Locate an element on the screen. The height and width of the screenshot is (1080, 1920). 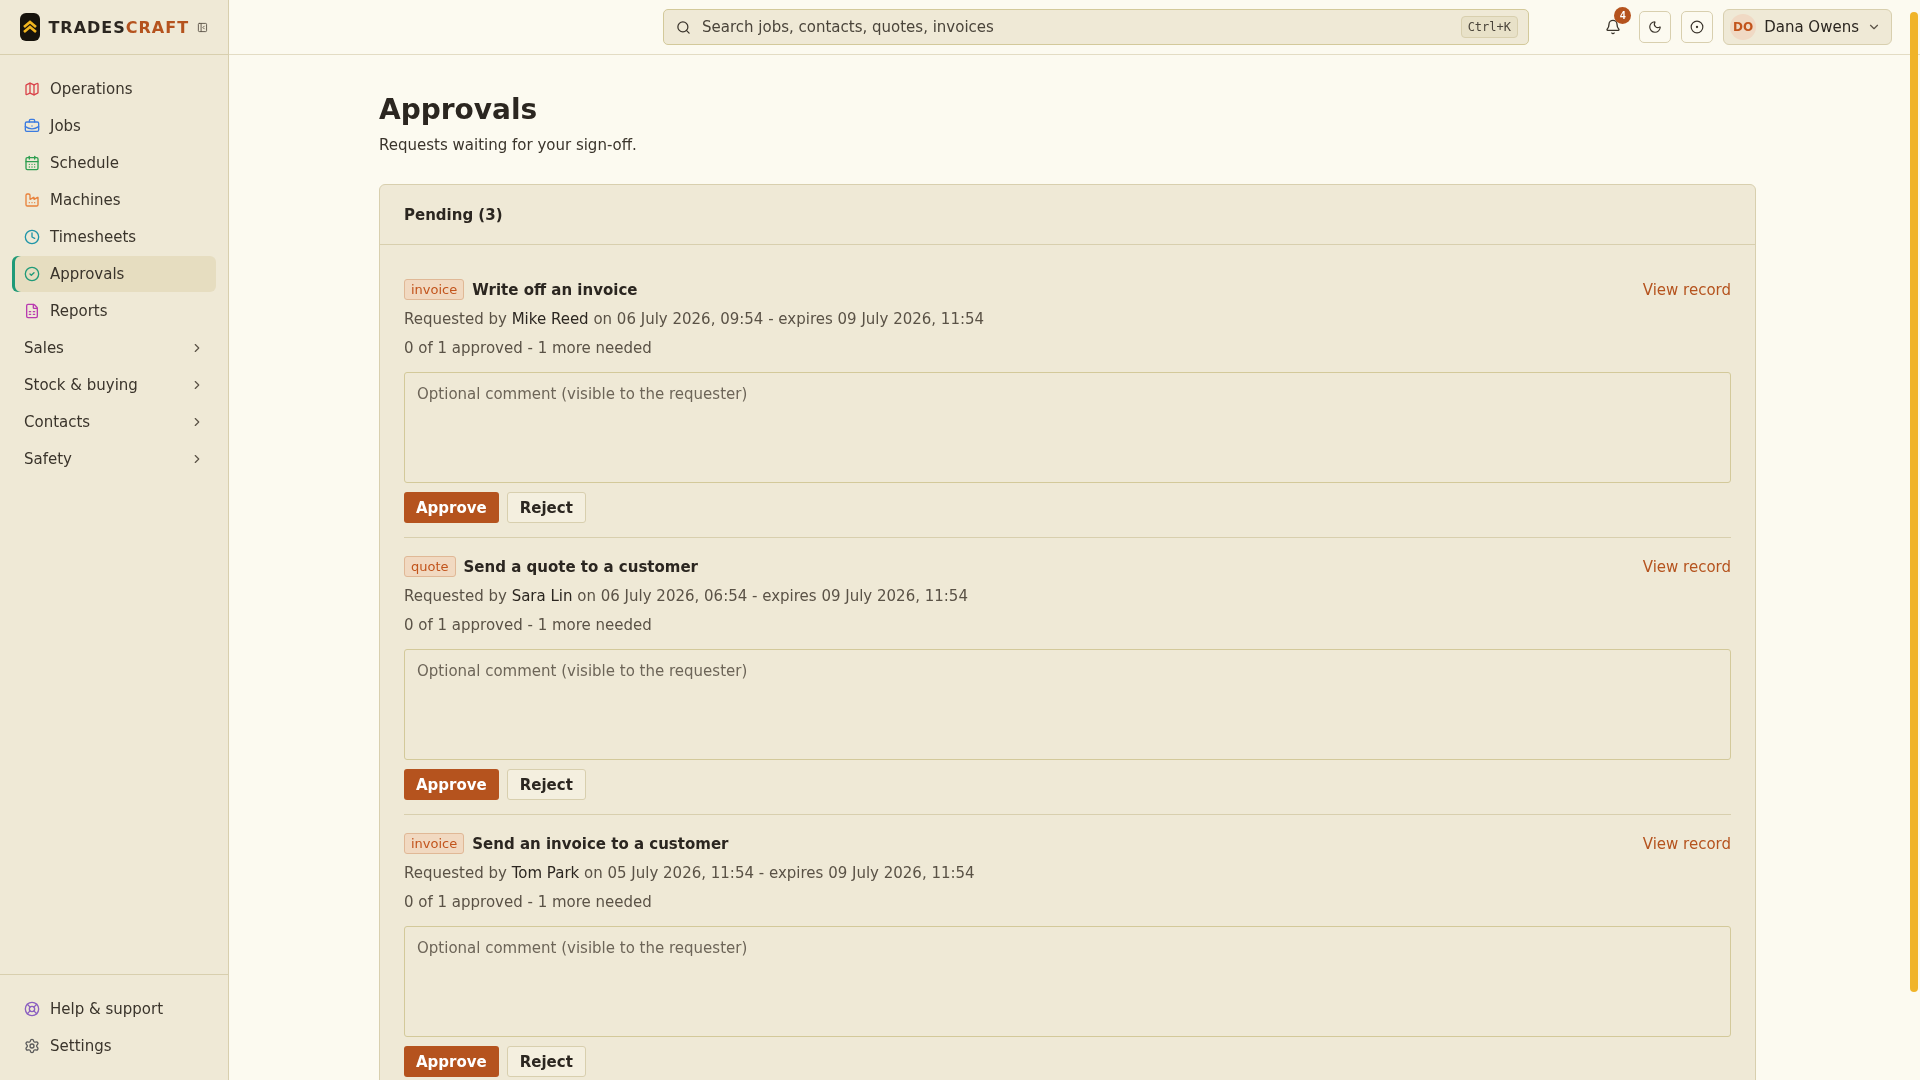
map-icon is located at coordinates (32, 89).